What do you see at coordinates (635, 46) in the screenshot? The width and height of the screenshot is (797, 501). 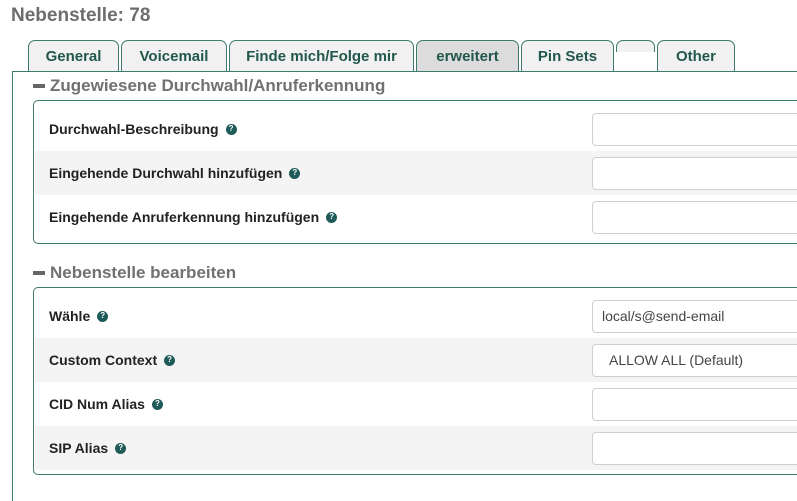 I see `tab-unnamed` at bounding box center [635, 46].